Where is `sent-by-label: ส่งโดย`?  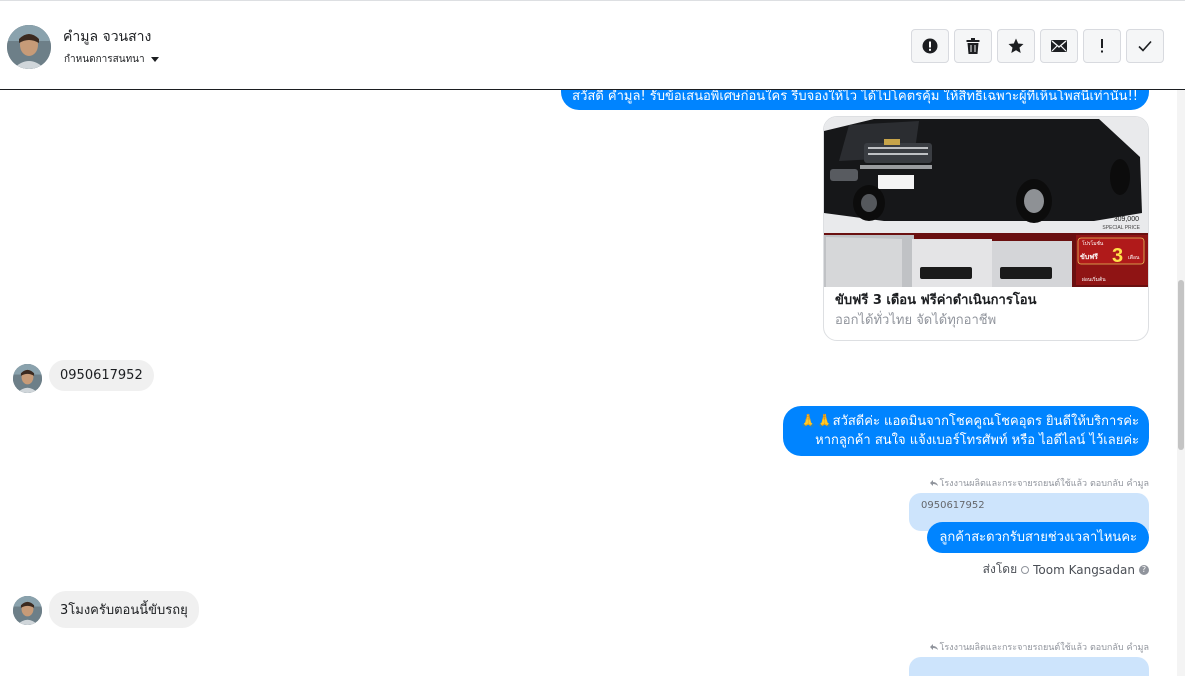 sent-by-label: ส่งโดย is located at coordinates (1000, 569).